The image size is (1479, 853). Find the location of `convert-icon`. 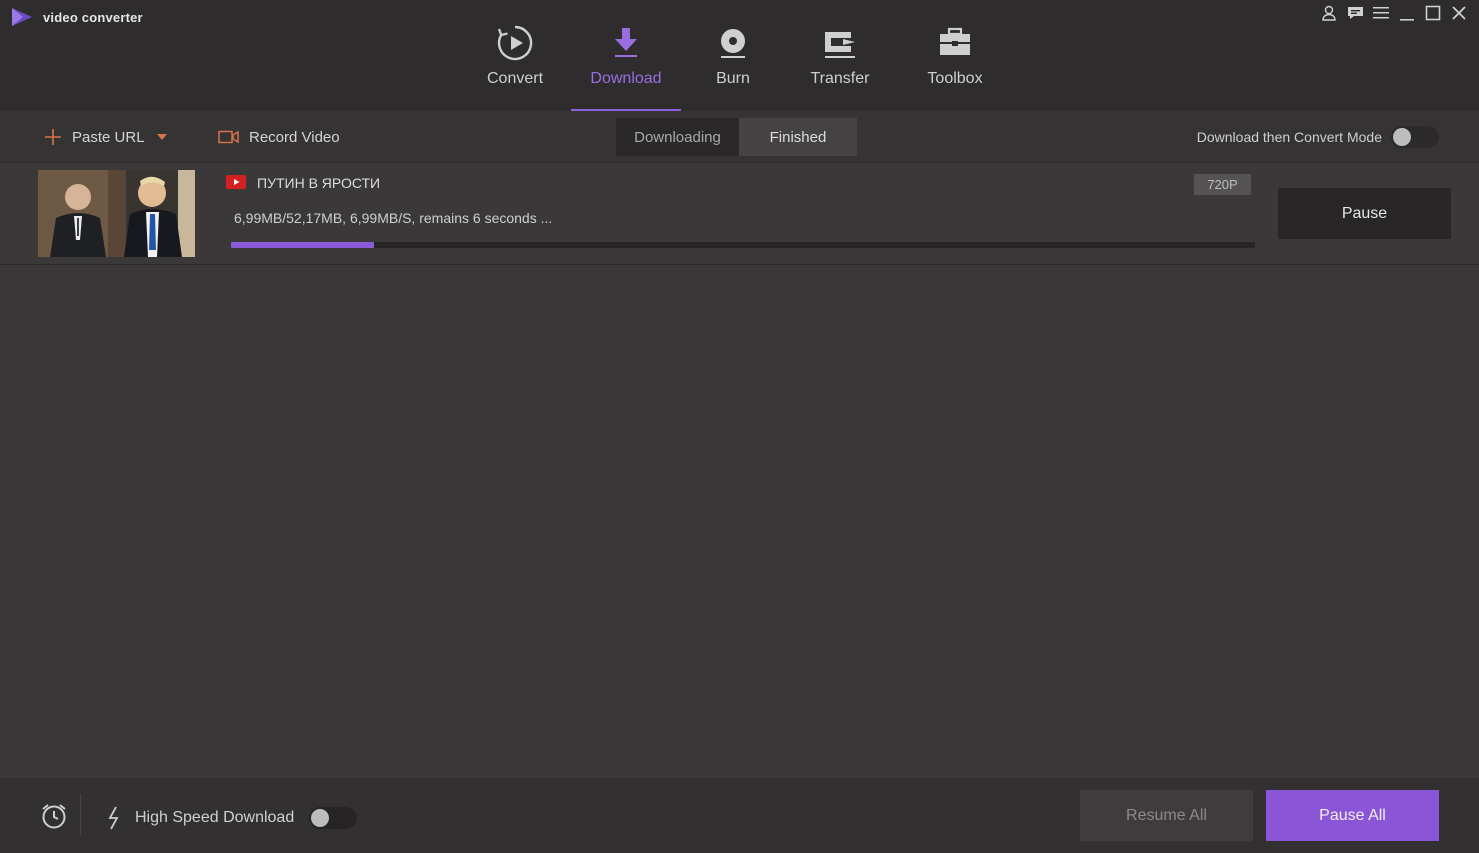

convert-icon is located at coordinates (515, 43).